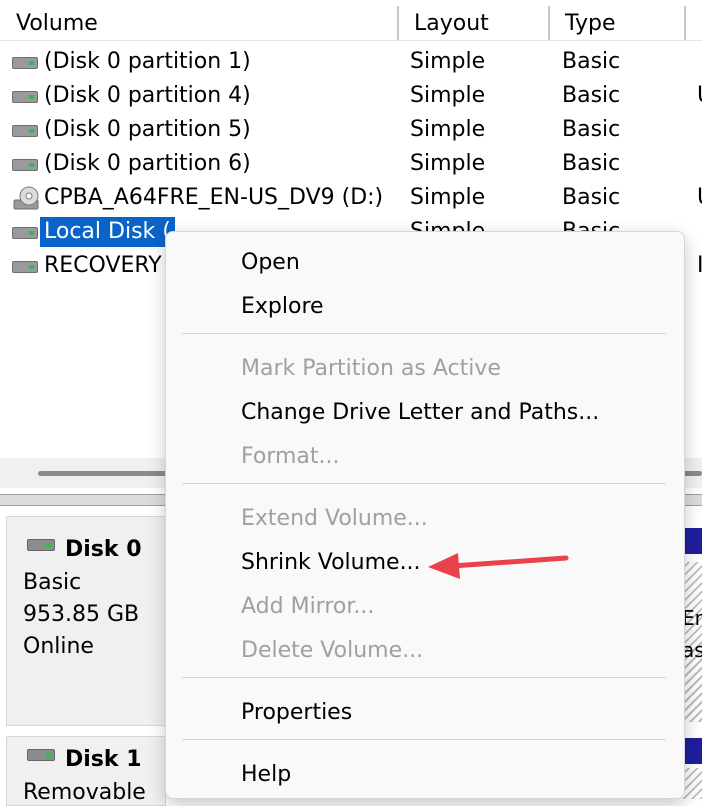 This screenshot has width=702, height=806. What do you see at coordinates (692, 618) in the screenshot?
I see `partition-label-fragment: En` at bounding box center [692, 618].